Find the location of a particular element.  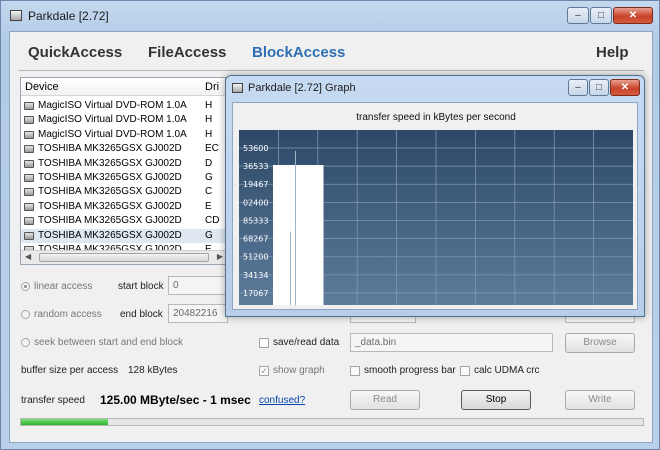

scroll-right-icon: ▶ is located at coordinates (220, 256).